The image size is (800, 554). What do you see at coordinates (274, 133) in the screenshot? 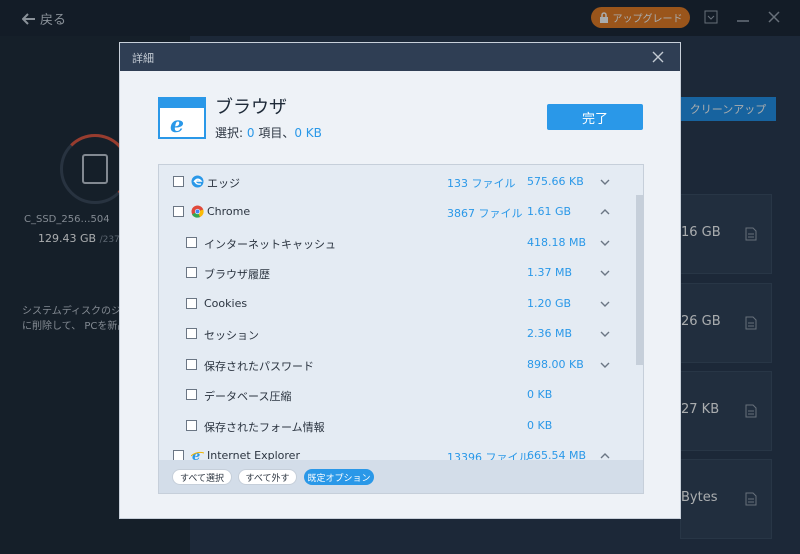
I see `selection-mid: 項目、` at bounding box center [274, 133].